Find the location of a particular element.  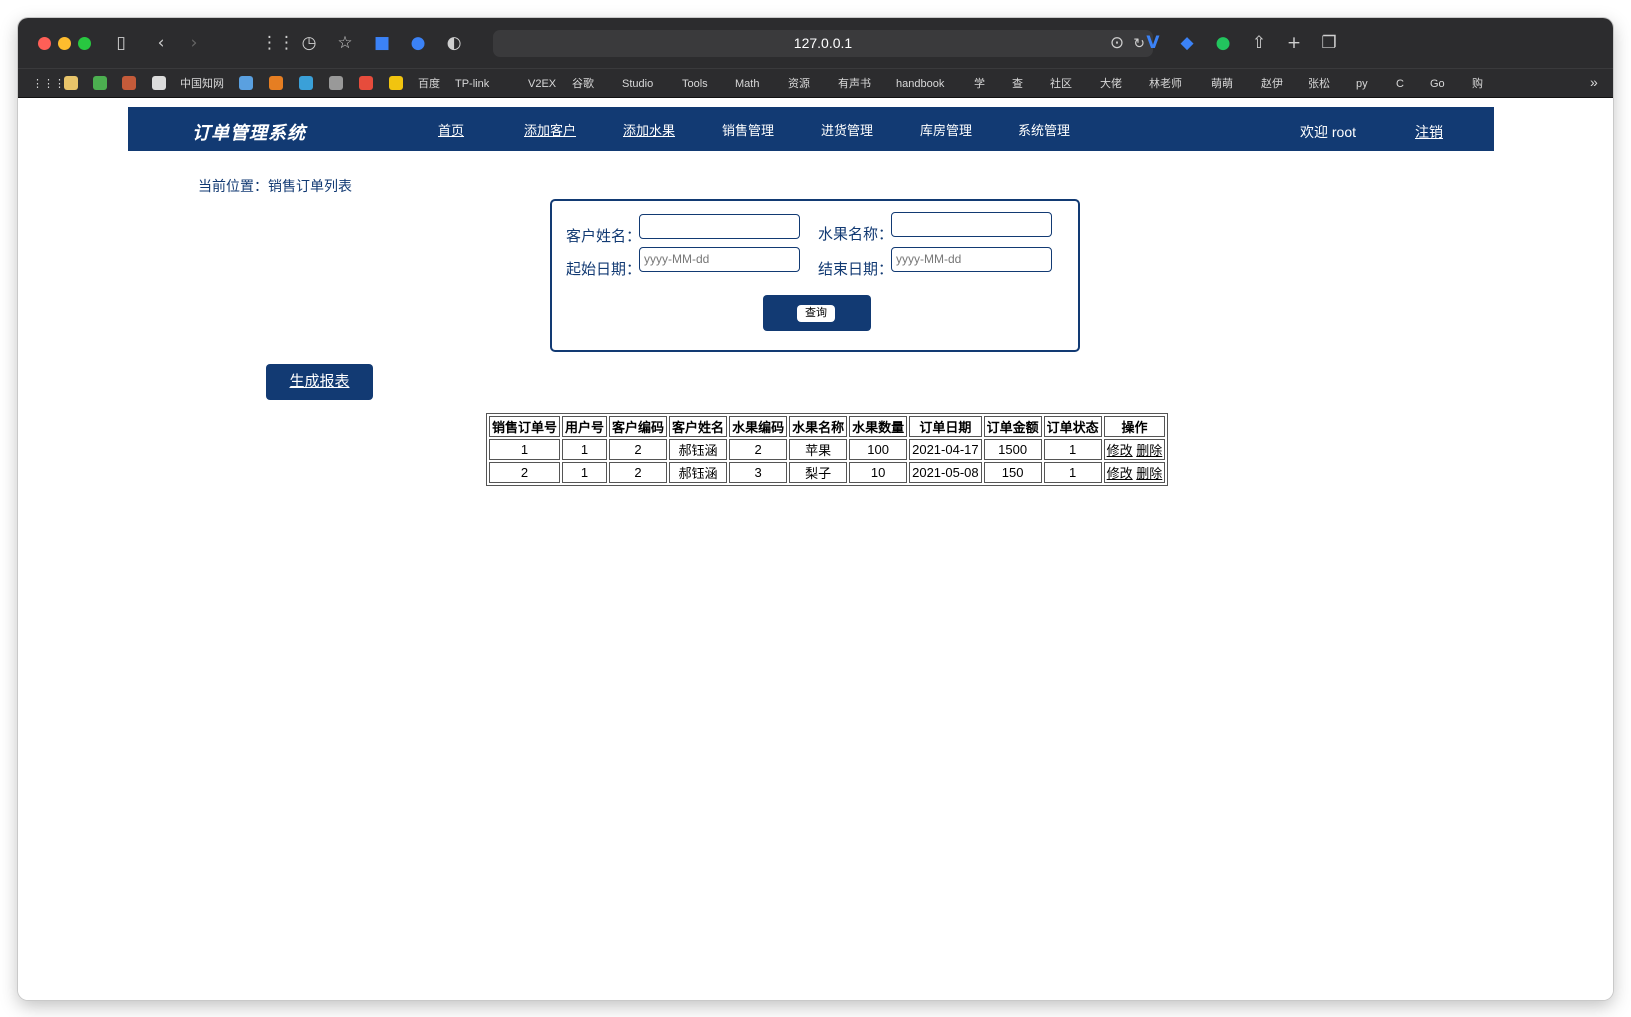

table-row: 2 1 2 郝钰涵 3 梨子 10 2021-05-08 150 1 修改 删除 is located at coordinates (827, 472).